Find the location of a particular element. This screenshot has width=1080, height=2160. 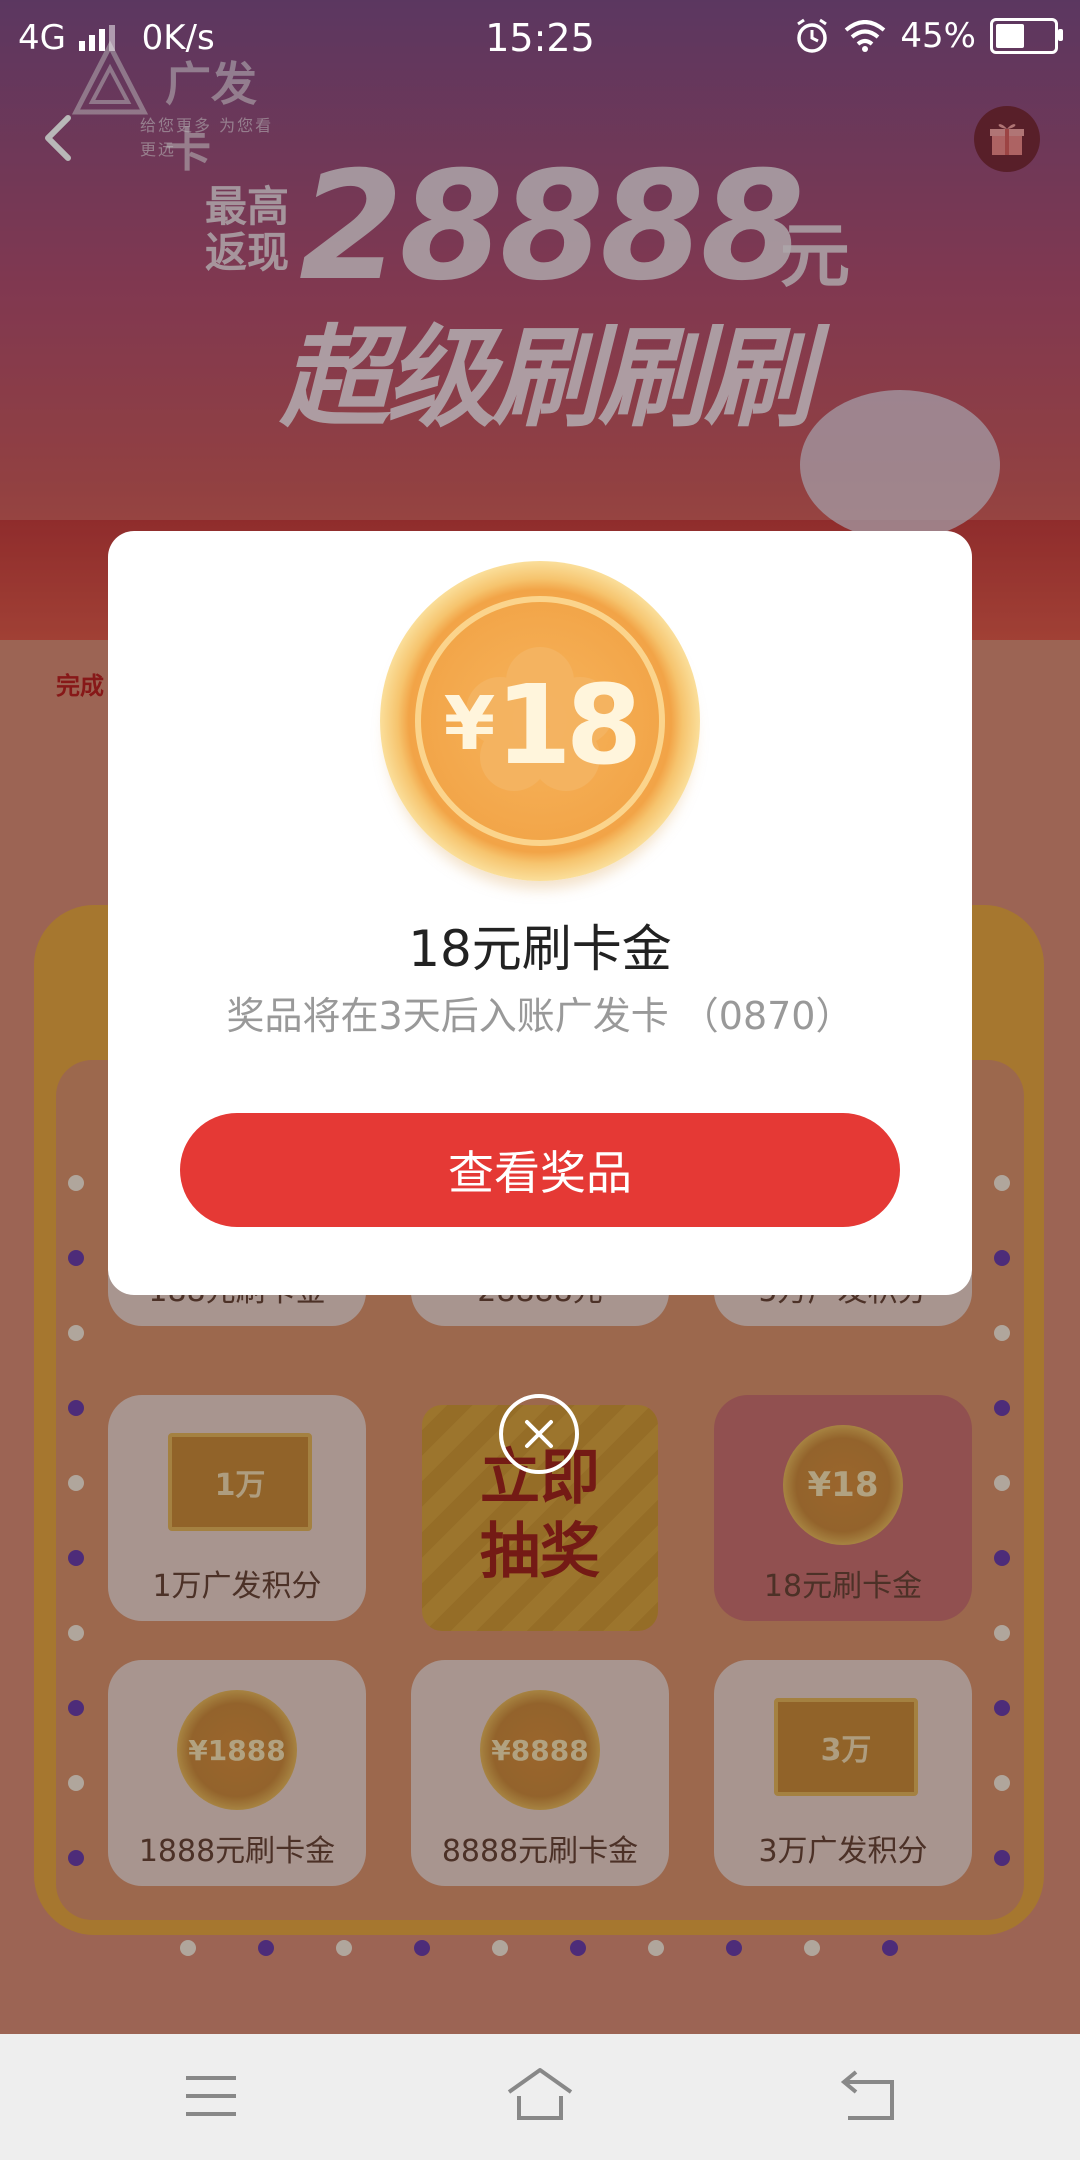

return-button is located at coordinates (869, 2096).